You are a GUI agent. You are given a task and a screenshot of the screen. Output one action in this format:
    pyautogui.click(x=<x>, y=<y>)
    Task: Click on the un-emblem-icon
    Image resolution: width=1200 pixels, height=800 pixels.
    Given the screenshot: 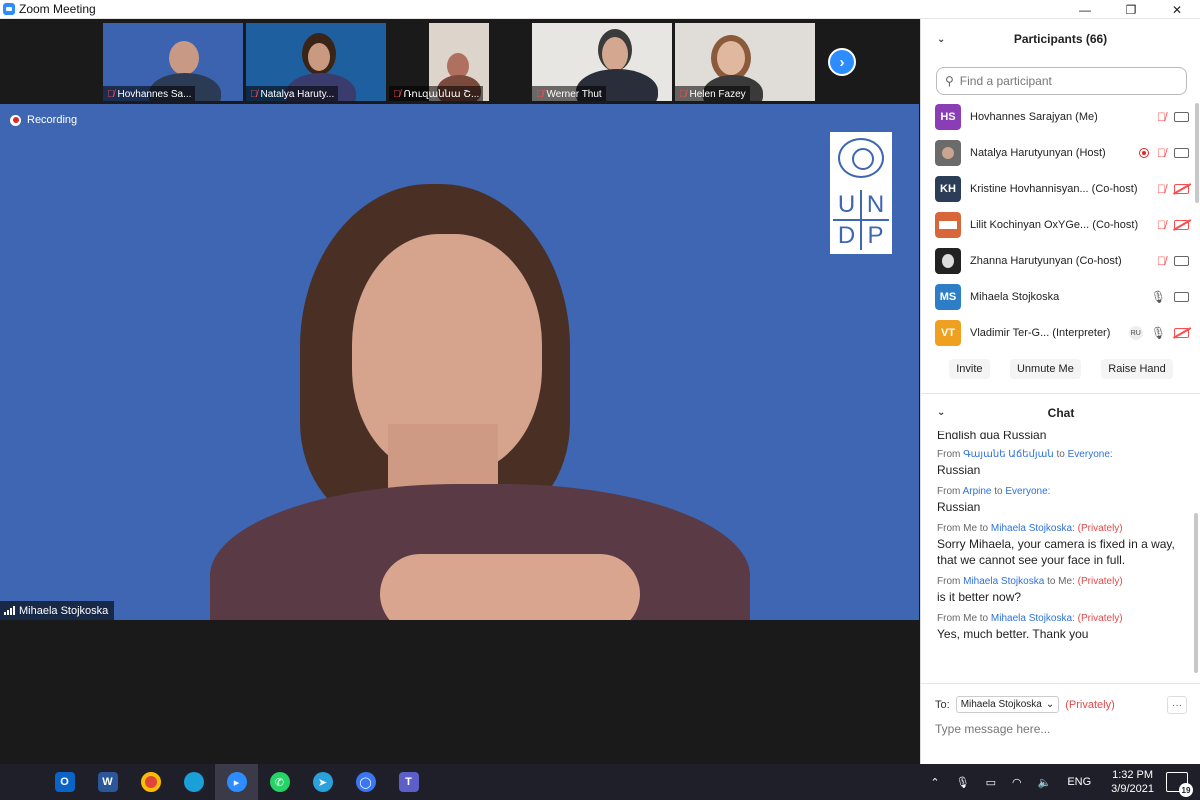 What is the action you would take?
    pyautogui.click(x=861, y=158)
    